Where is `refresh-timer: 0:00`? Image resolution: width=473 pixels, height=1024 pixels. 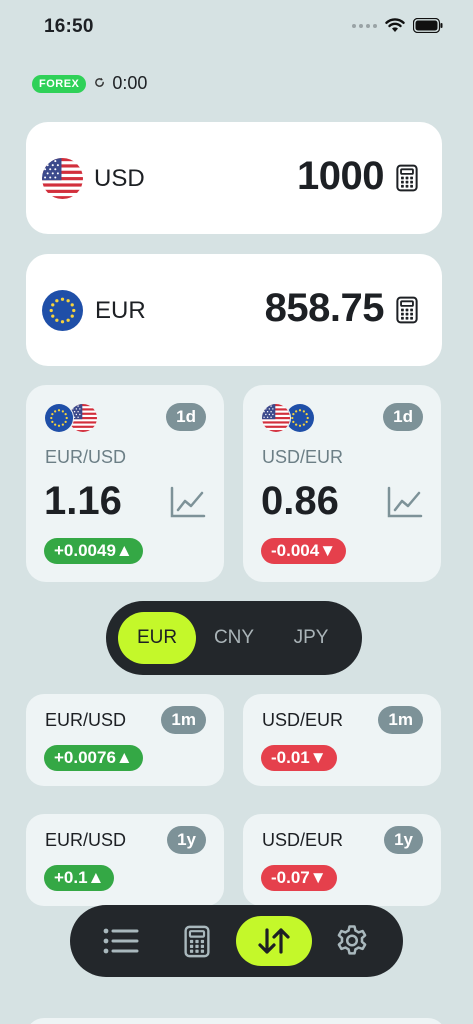
refresh-timer: 0:00 is located at coordinates (130, 83).